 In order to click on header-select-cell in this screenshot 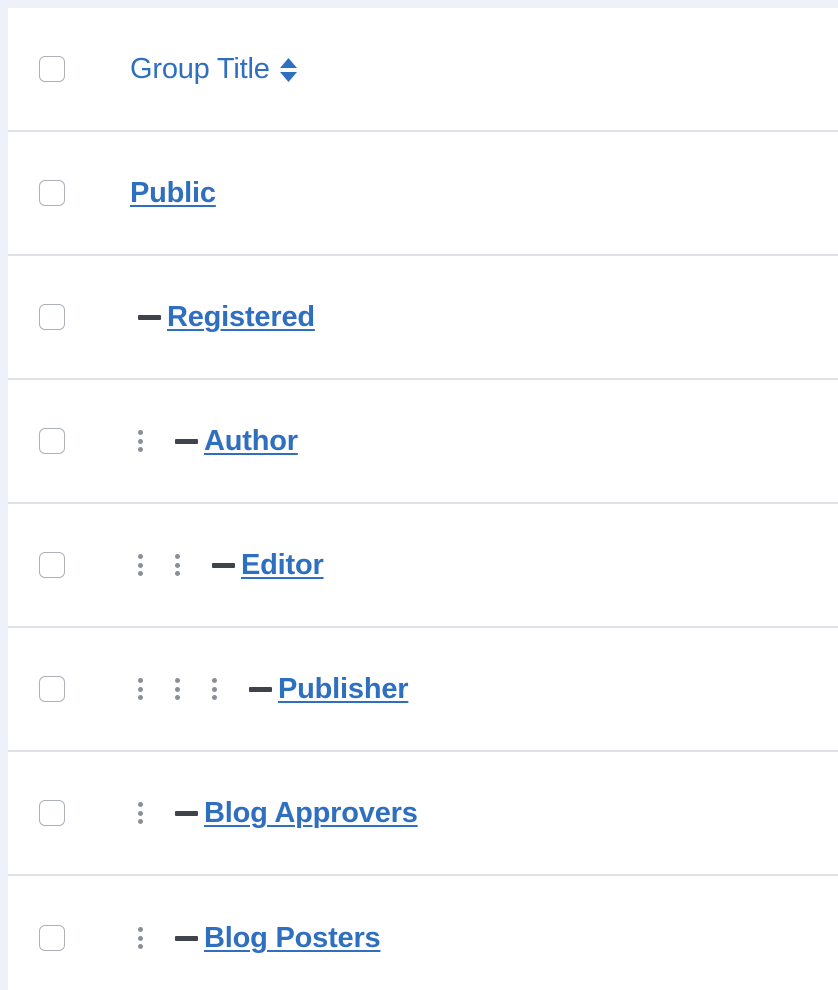, I will do `click(69, 69)`.